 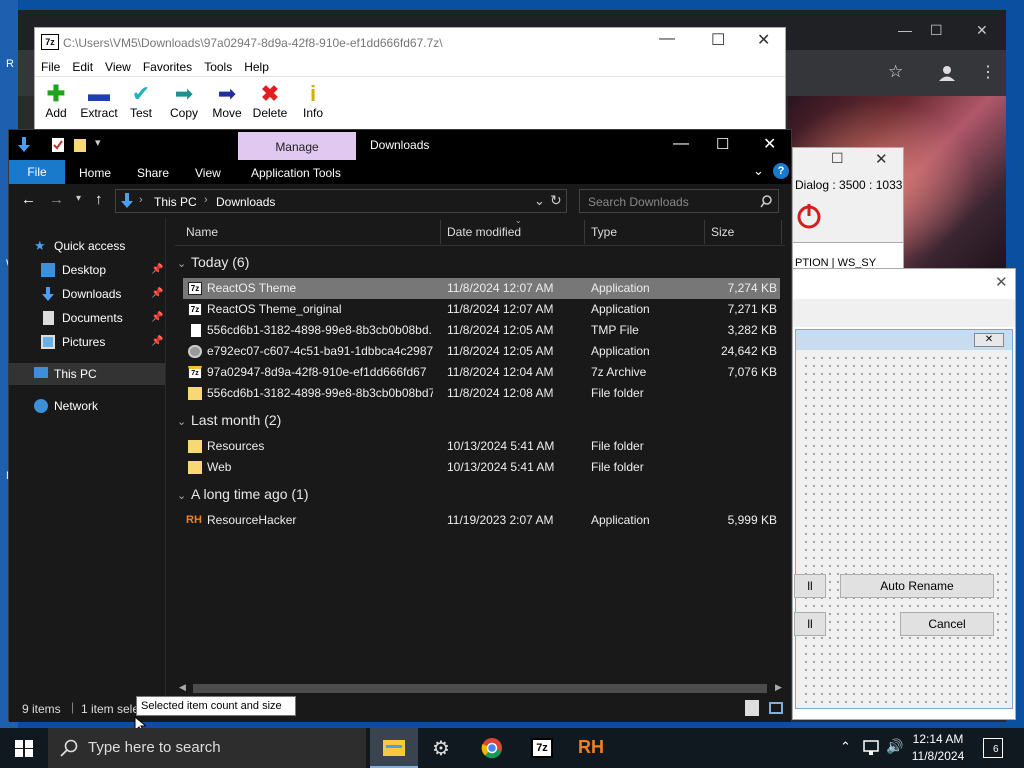 I want to click on explorer-maximize-button: ☐, so click(x=722, y=144).